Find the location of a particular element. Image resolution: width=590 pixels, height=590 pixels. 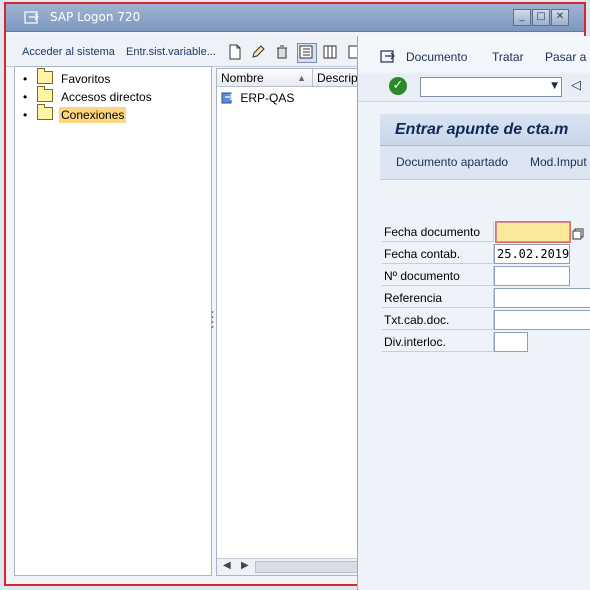

scroll-thumb is located at coordinates (308, 567).